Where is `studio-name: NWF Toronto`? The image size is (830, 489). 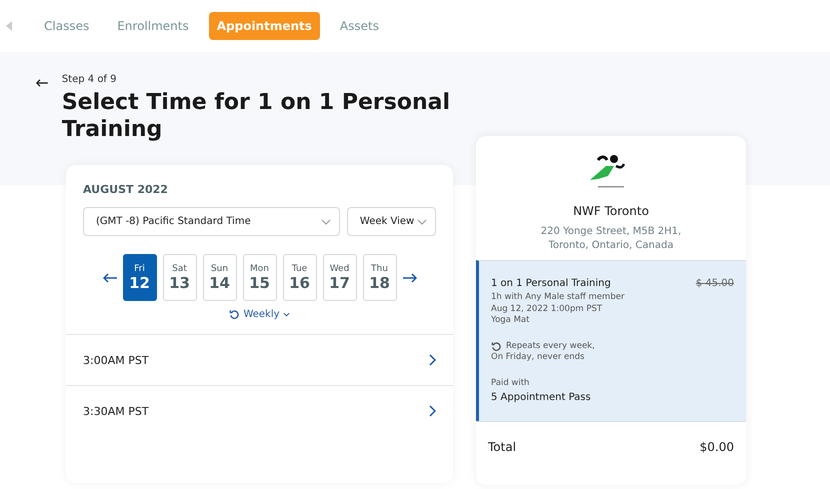 studio-name: NWF Toronto is located at coordinates (611, 211).